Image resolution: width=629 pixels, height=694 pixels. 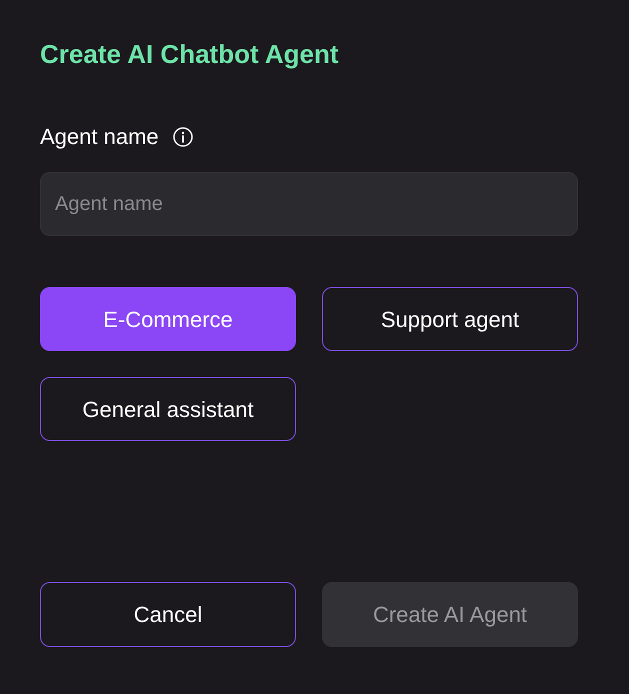 I want to click on cancel-button: Cancel, so click(x=168, y=614).